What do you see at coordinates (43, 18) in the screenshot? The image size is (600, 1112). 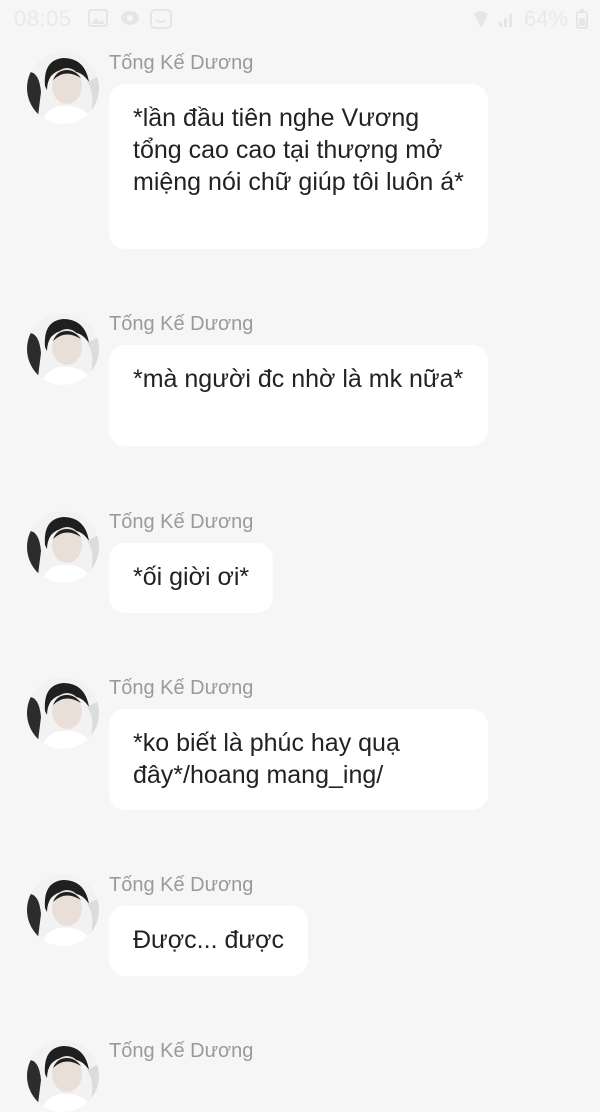 I see `status-time: 08:05` at bounding box center [43, 18].